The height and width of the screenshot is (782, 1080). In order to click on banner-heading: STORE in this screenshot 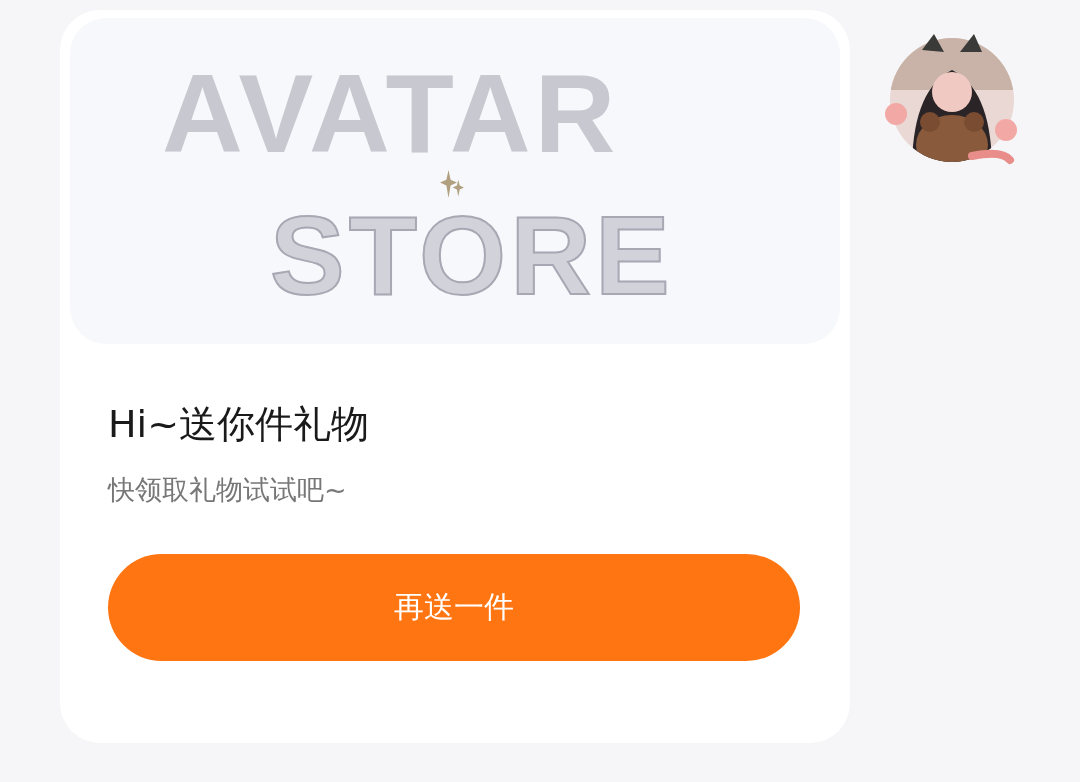, I will do `click(472, 256)`.